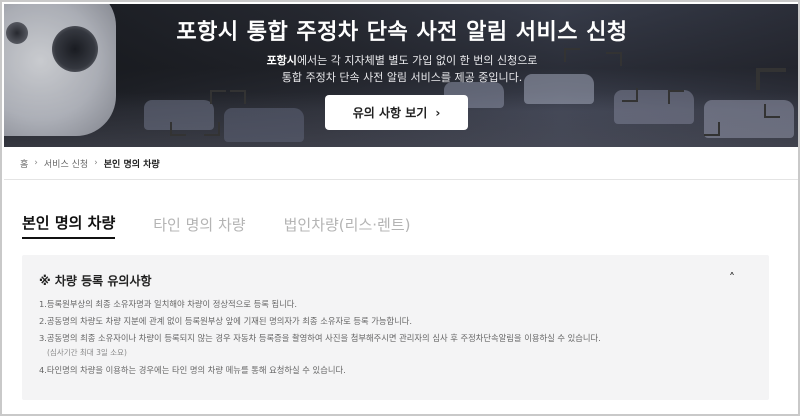 This screenshot has height=416, width=800. I want to click on view-notice-button: 유의 사항 보기 ›, so click(396, 112).